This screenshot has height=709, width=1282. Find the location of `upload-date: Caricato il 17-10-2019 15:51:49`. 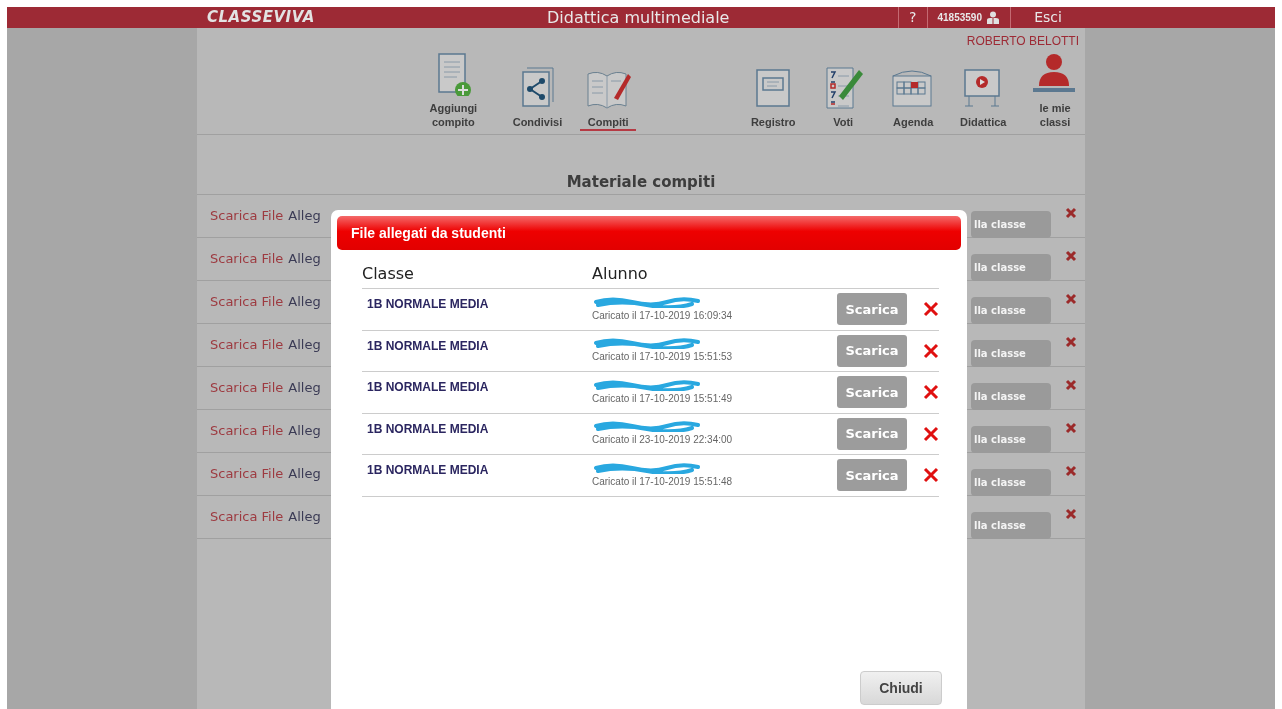

upload-date: Caricato il 17-10-2019 15:51:49 is located at coordinates (663, 398).